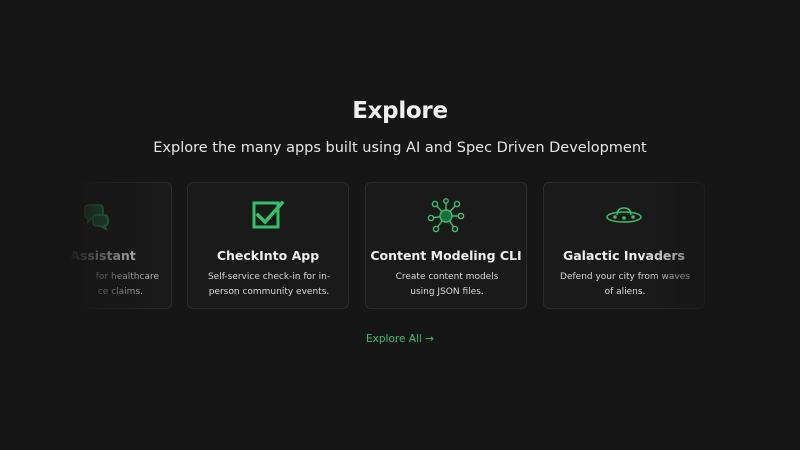 The width and height of the screenshot is (800, 450). I want to click on app-card-description: Create content models using JSON files., so click(447, 284).